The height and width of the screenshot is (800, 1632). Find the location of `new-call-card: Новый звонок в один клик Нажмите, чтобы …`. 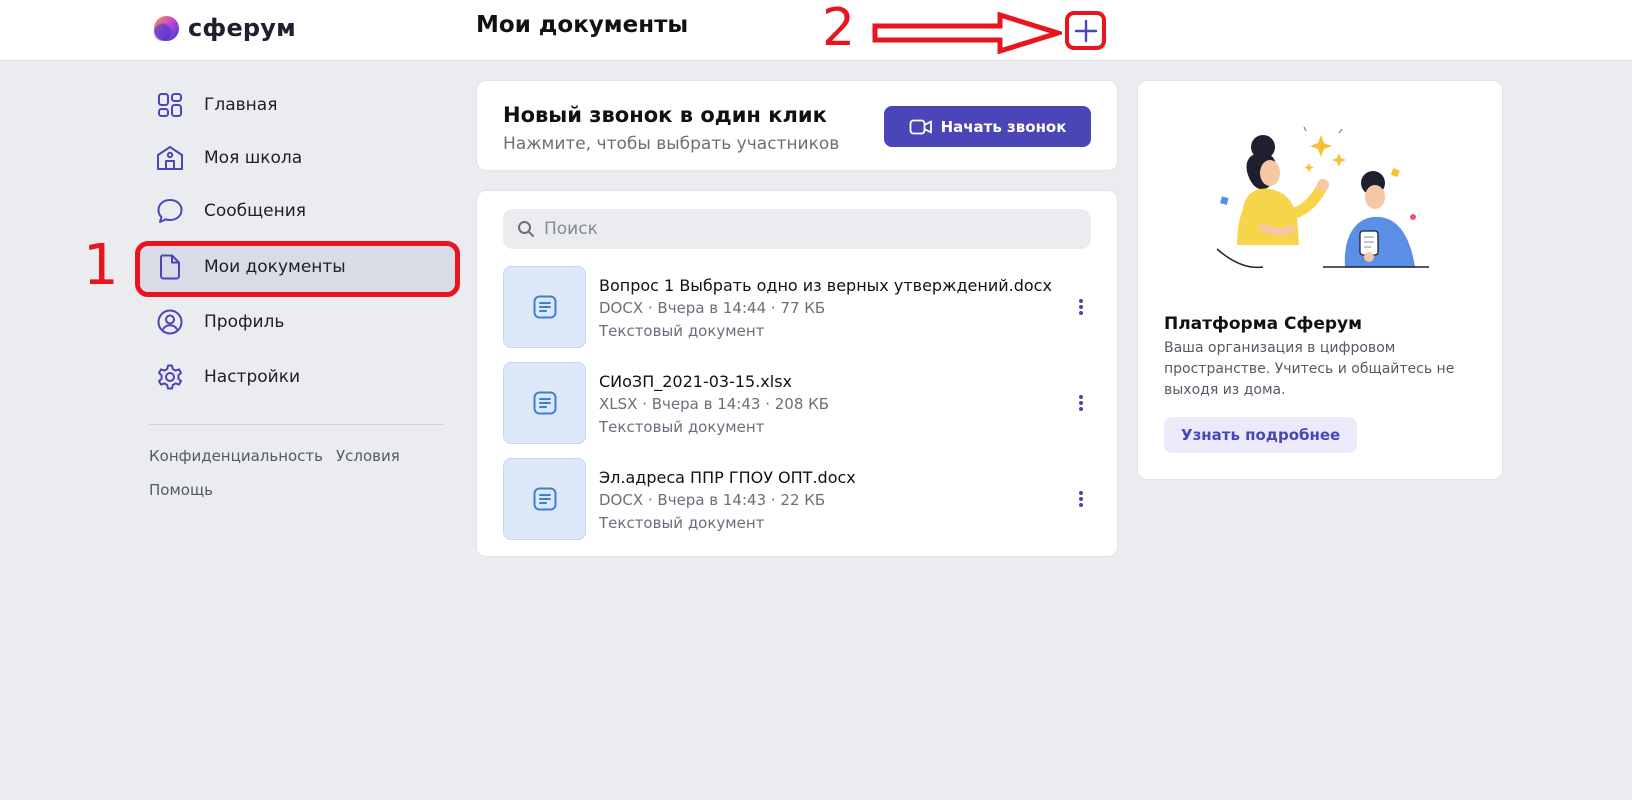

new-call-card: Новый звонок в один клик Нажмите, чтобы … is located at coordinates (797, 125).